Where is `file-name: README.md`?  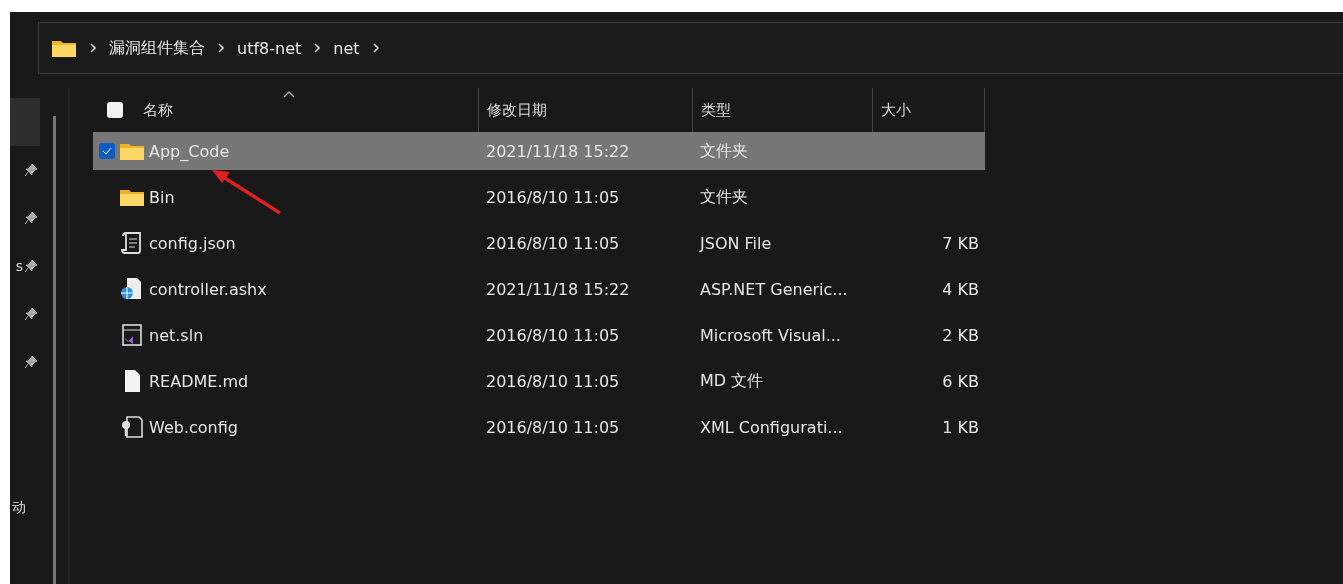
file-name: README.md is located at coordinates (199, 381).